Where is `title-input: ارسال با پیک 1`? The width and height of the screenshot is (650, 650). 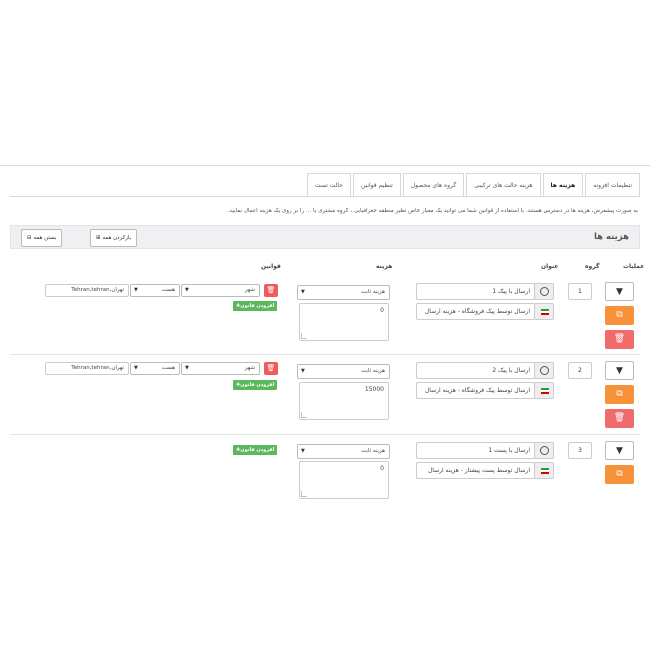 title-input: ارسال با پیک 1 is located at coordinates (475, 291).